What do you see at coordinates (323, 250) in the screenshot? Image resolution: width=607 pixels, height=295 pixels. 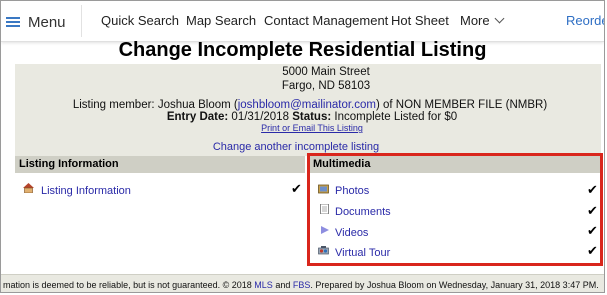 I see `virtual-tour-icon` at bounding box center [323, 250].